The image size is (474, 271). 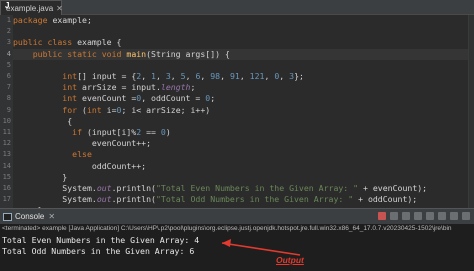 What do you see at coordinates (234, 76) in the screenshot?
I see `number-literal: 91` at bounding box center [234, 76].